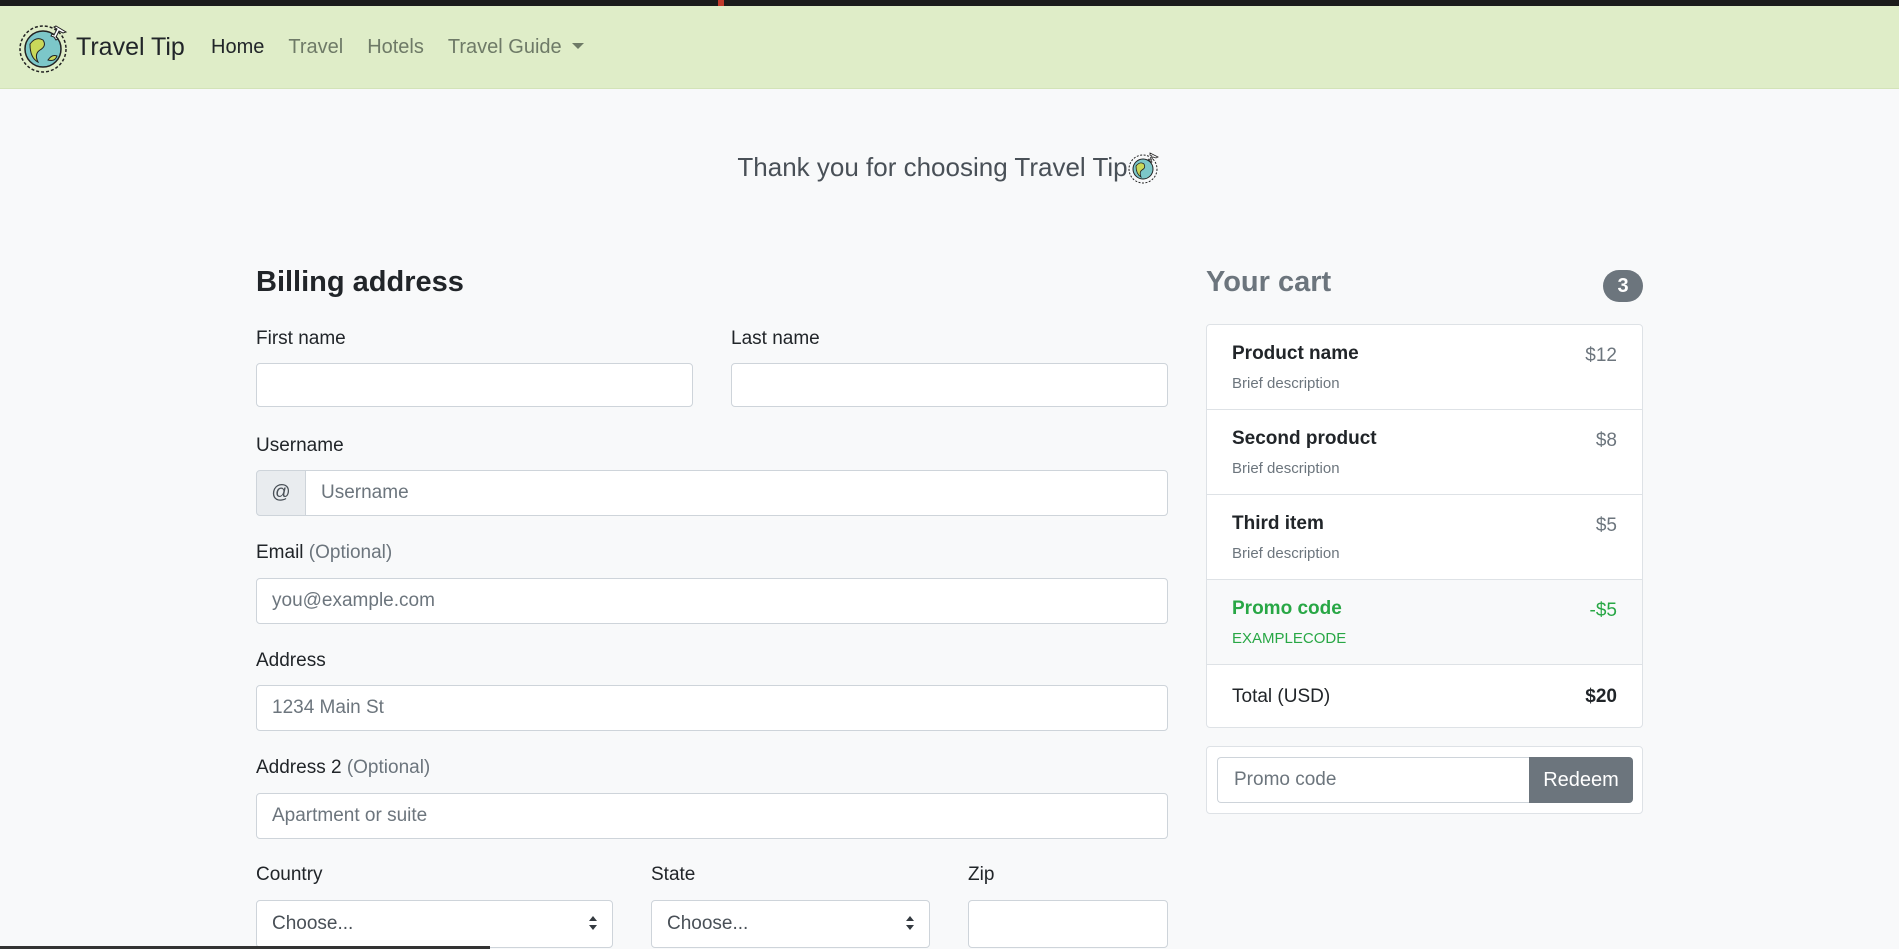  Describe the element at coordinates (1424, 452) in the screenshot. I see `cart-item: Second product Brief description $8` at that location.